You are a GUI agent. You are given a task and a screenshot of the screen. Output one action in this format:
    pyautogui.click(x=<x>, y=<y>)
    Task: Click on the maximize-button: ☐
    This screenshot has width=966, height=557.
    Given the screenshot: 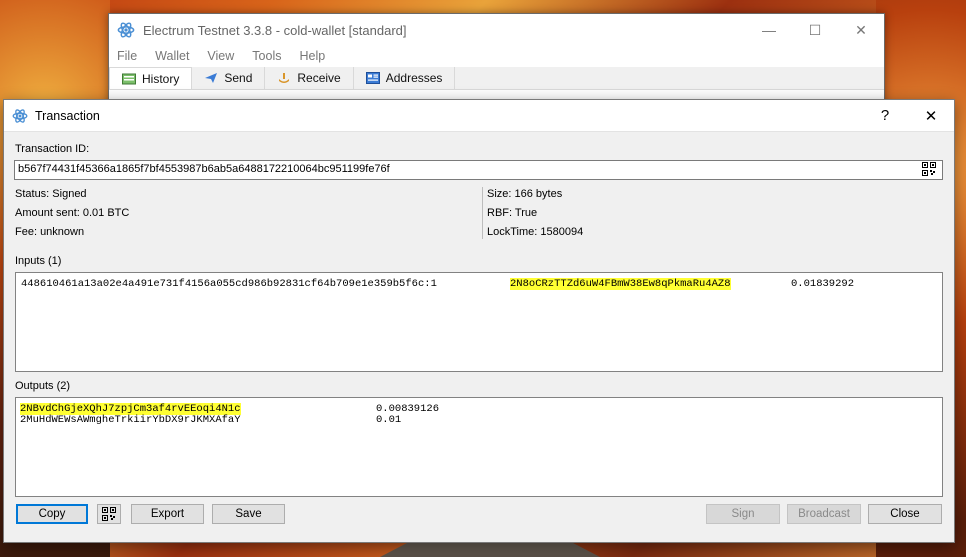 What is the action you would take?
    pyautogui.click(x=815, y=30)
    